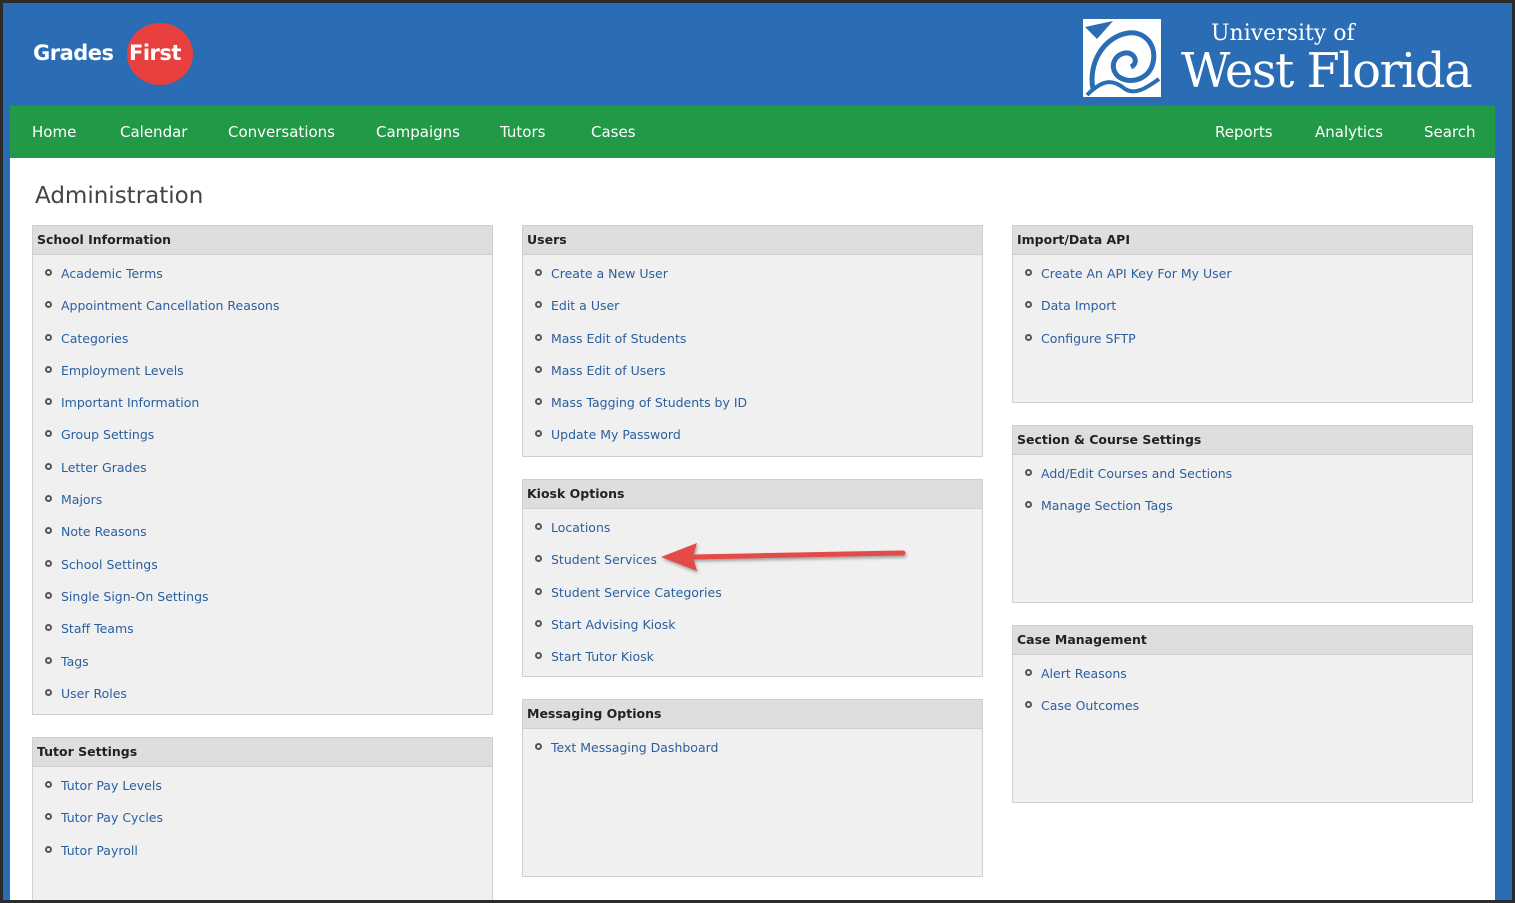 The width and height of the screenshot is (1515, 903). Describe the element at coordinates (757, 54) in the screenshot. I see `header: Grades First University of West Florida` at that location.